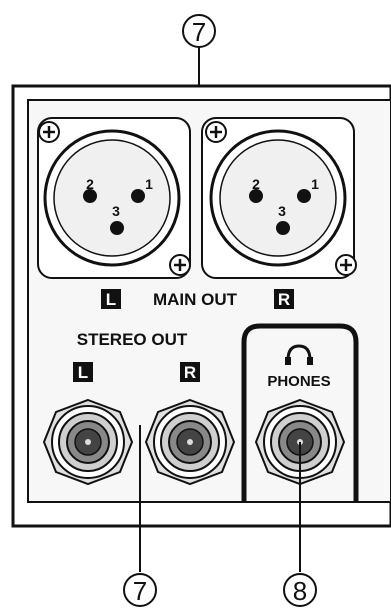 The width and height of the screenshot is (391, 612). I want to click on xlr-right-pin1-label: 1, so click(315, 184).